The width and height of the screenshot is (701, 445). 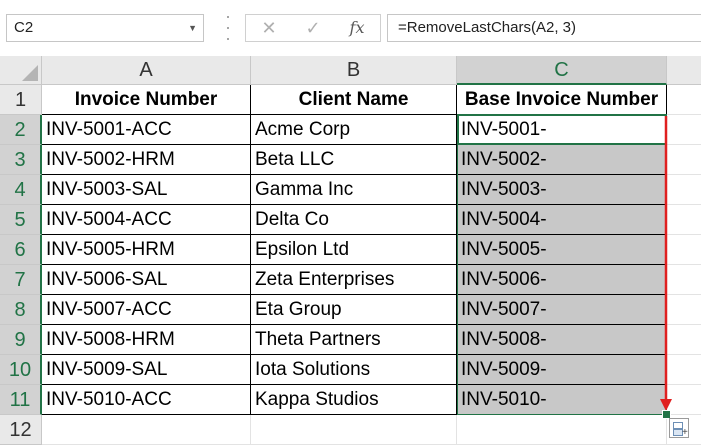 What do you see at coordinates (354, 100) in the screenshot?
I see `header-cell: Client Name` at bounding box center [354, 100].